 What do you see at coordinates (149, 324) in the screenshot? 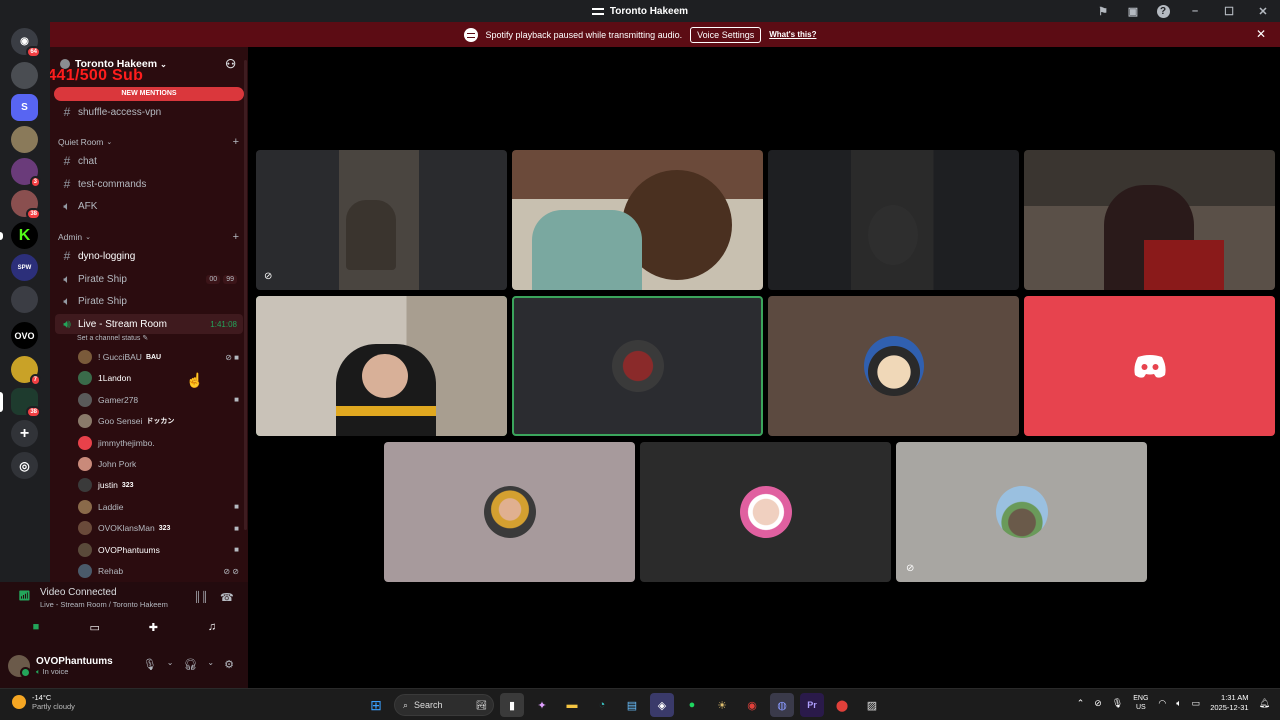
I see `channel-live-stream-room: 🔊︎ Live - Stream Room 1:41:08` at bounding box center [149, 324].